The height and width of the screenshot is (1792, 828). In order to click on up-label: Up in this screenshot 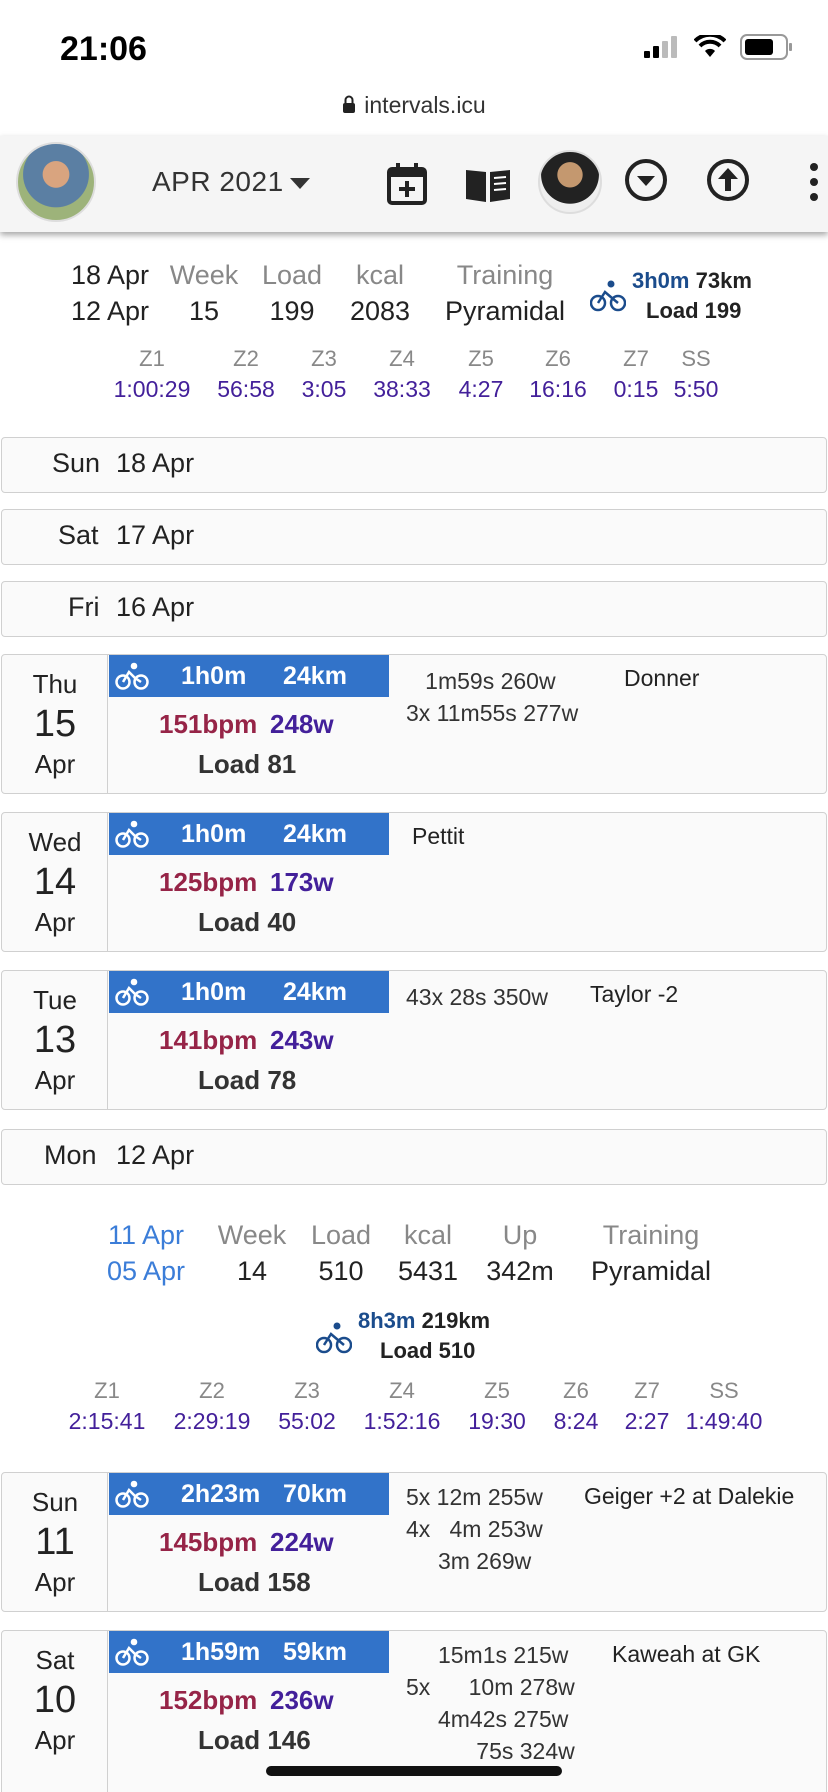, I will do `click(520, 1235)`.